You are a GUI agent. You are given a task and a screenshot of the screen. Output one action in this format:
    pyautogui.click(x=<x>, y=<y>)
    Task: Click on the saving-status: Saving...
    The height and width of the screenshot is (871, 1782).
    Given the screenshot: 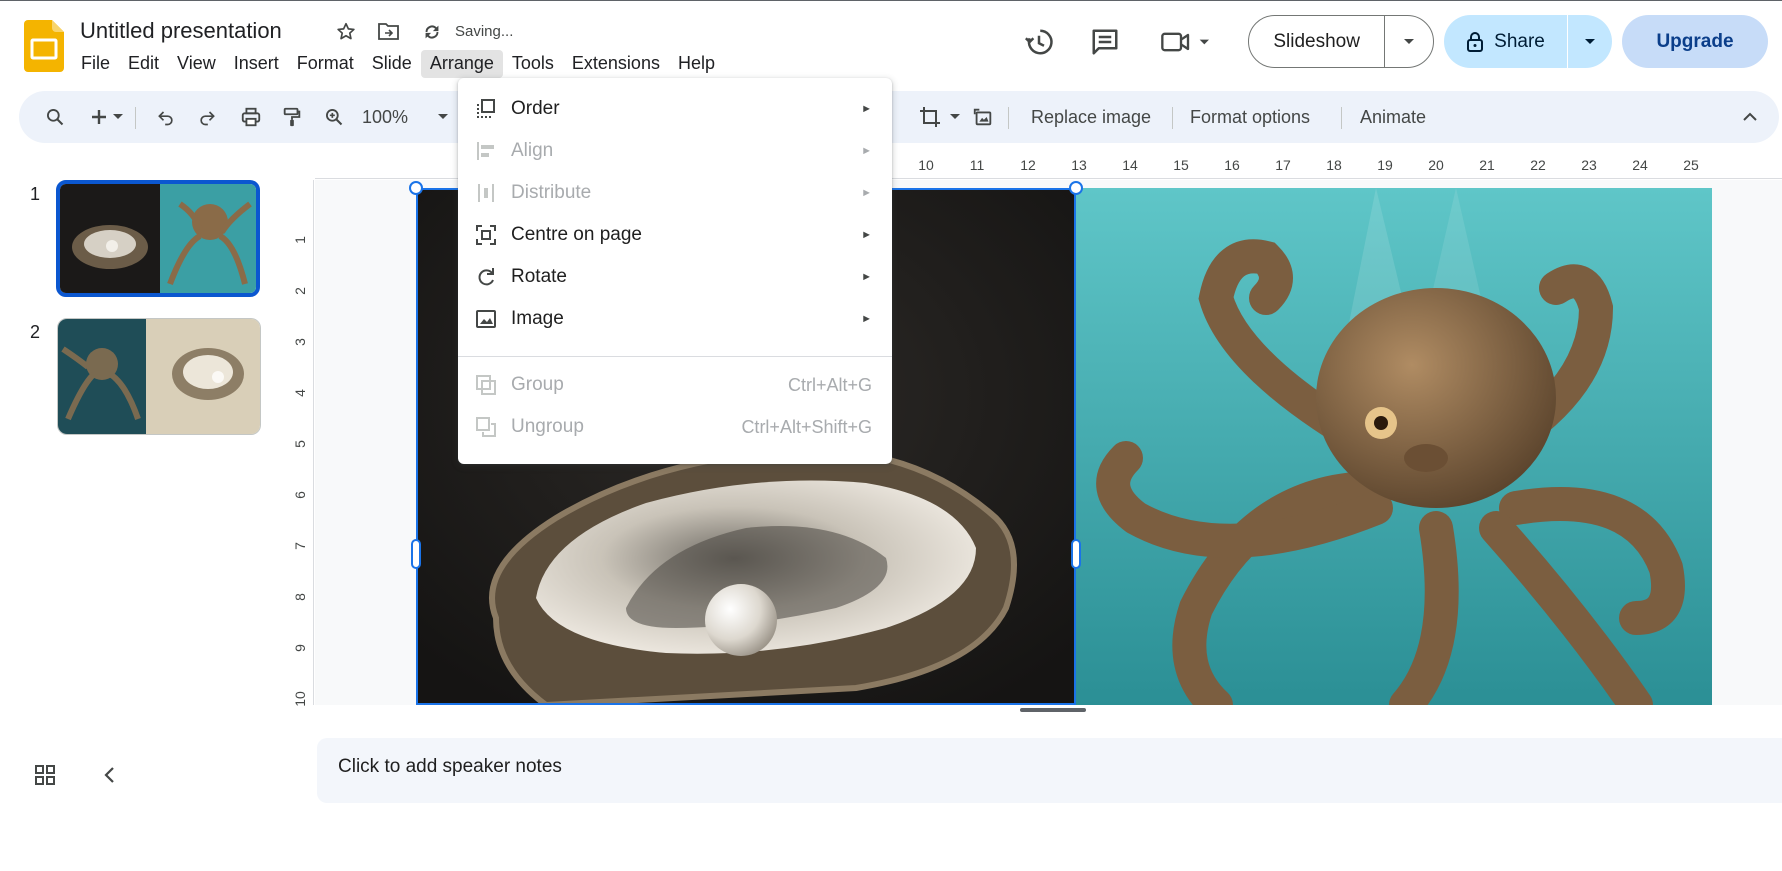 What is the action you would take?
    pyautogui.click(x=484, y=31)
    